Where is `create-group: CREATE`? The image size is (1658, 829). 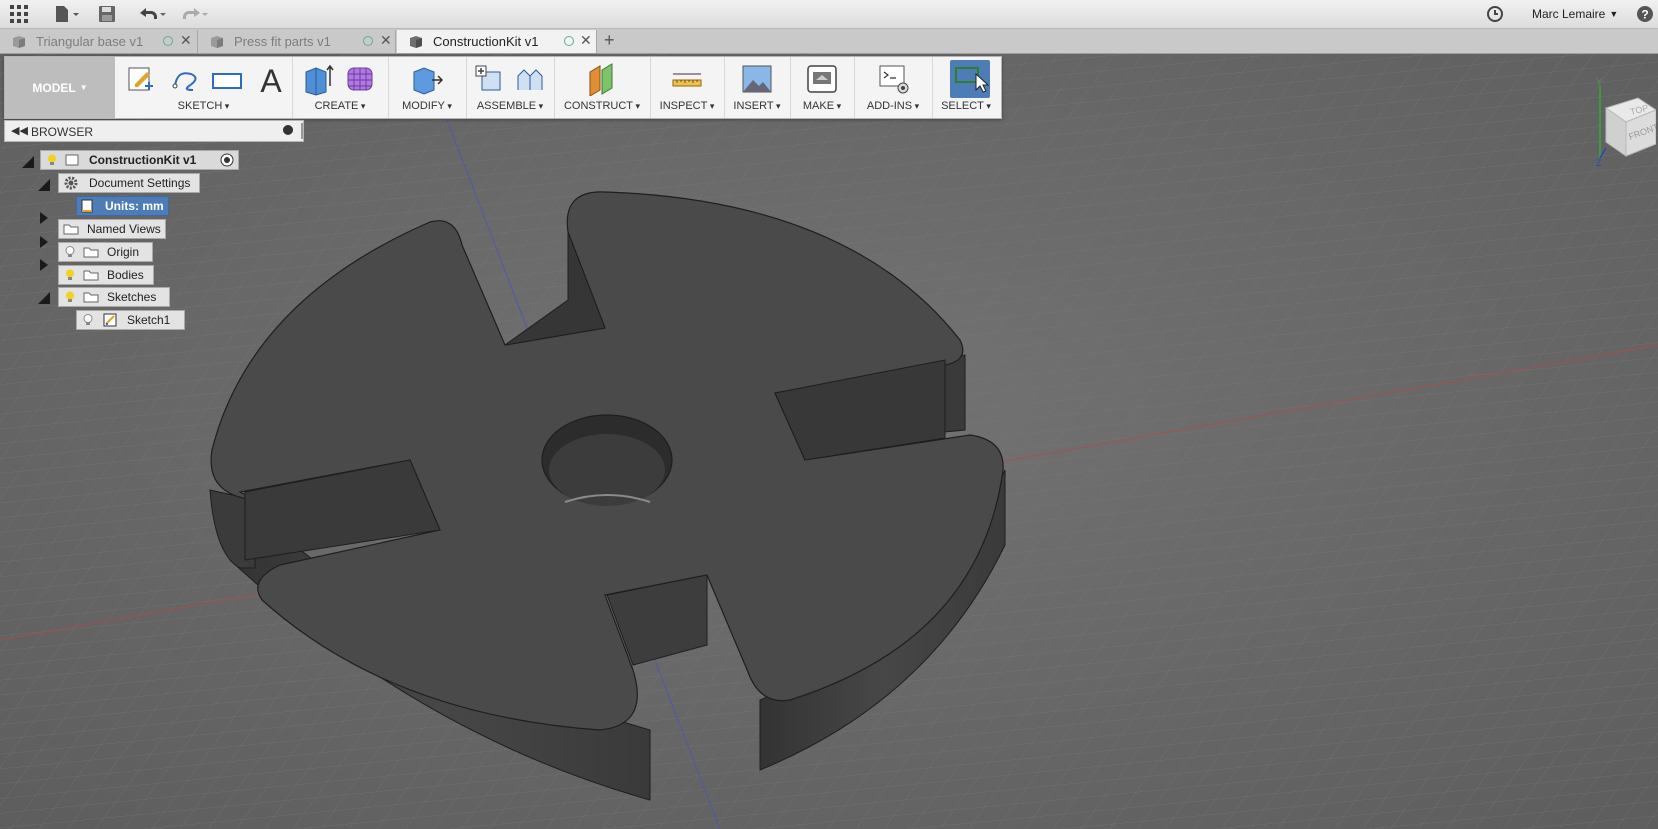 create-group: CREATE is located at coordinates (340, 87).